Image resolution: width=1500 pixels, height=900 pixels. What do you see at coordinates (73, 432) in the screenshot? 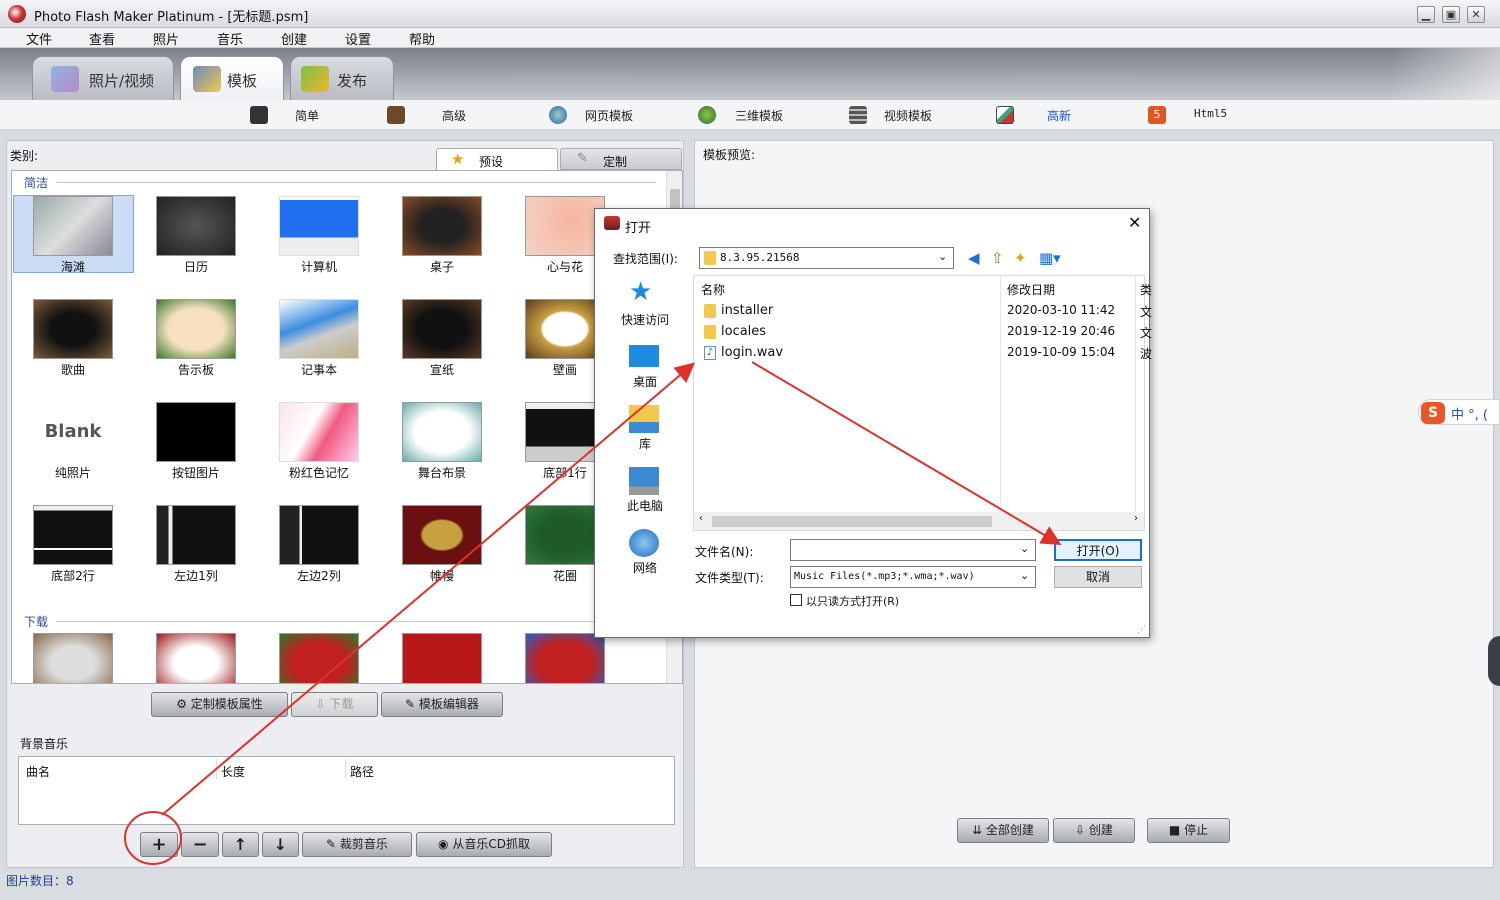
I see `template-thumb-plain: Blank` at bounding box center [73, 432].